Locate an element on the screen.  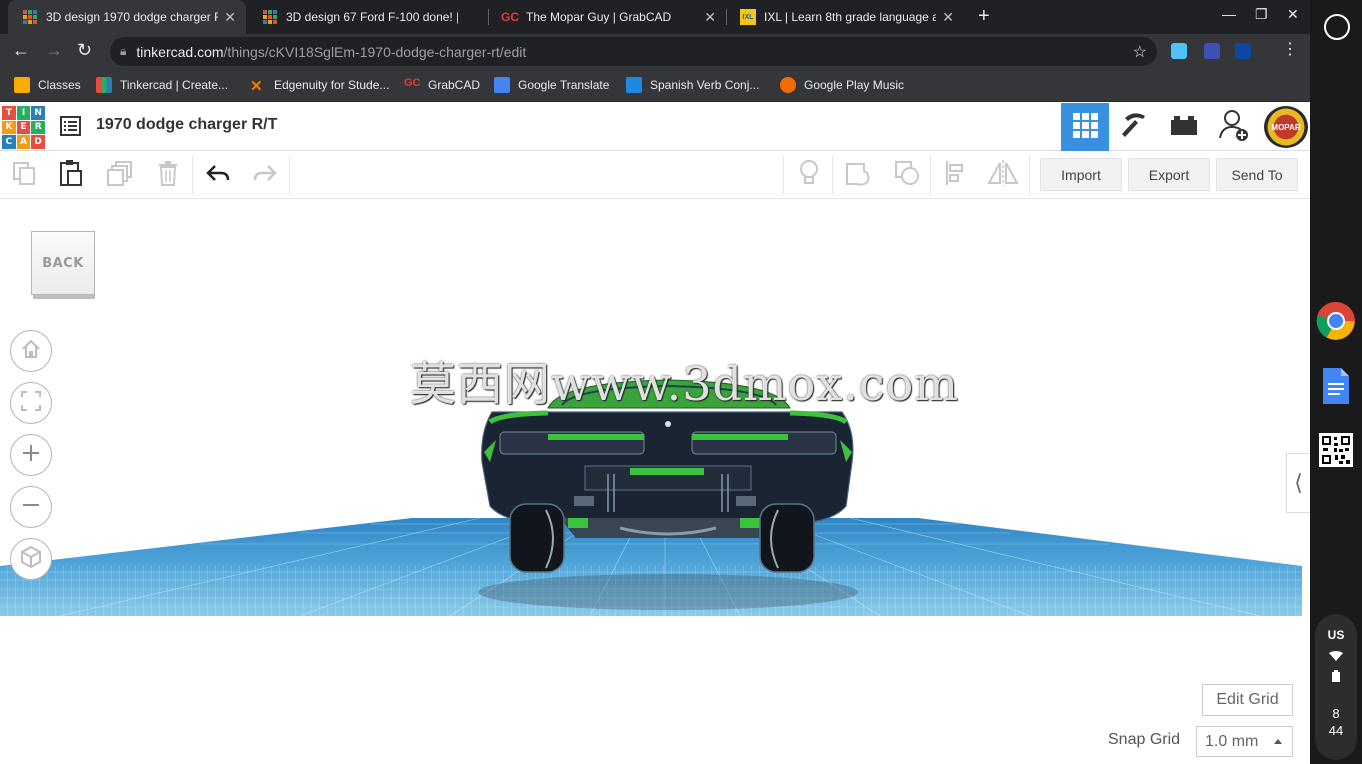
align-button is located at coordinates (956, 175).